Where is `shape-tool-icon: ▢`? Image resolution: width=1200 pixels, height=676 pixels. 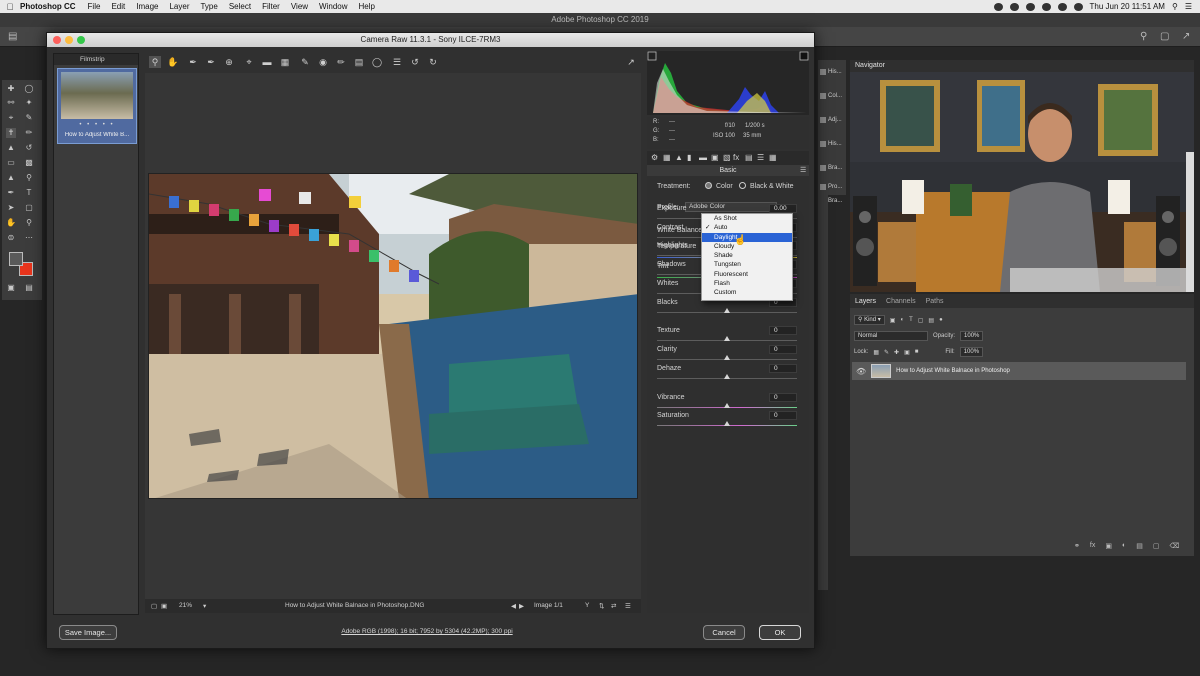 shape-tool-icon: ▢ is located at coordinates (29, 208).